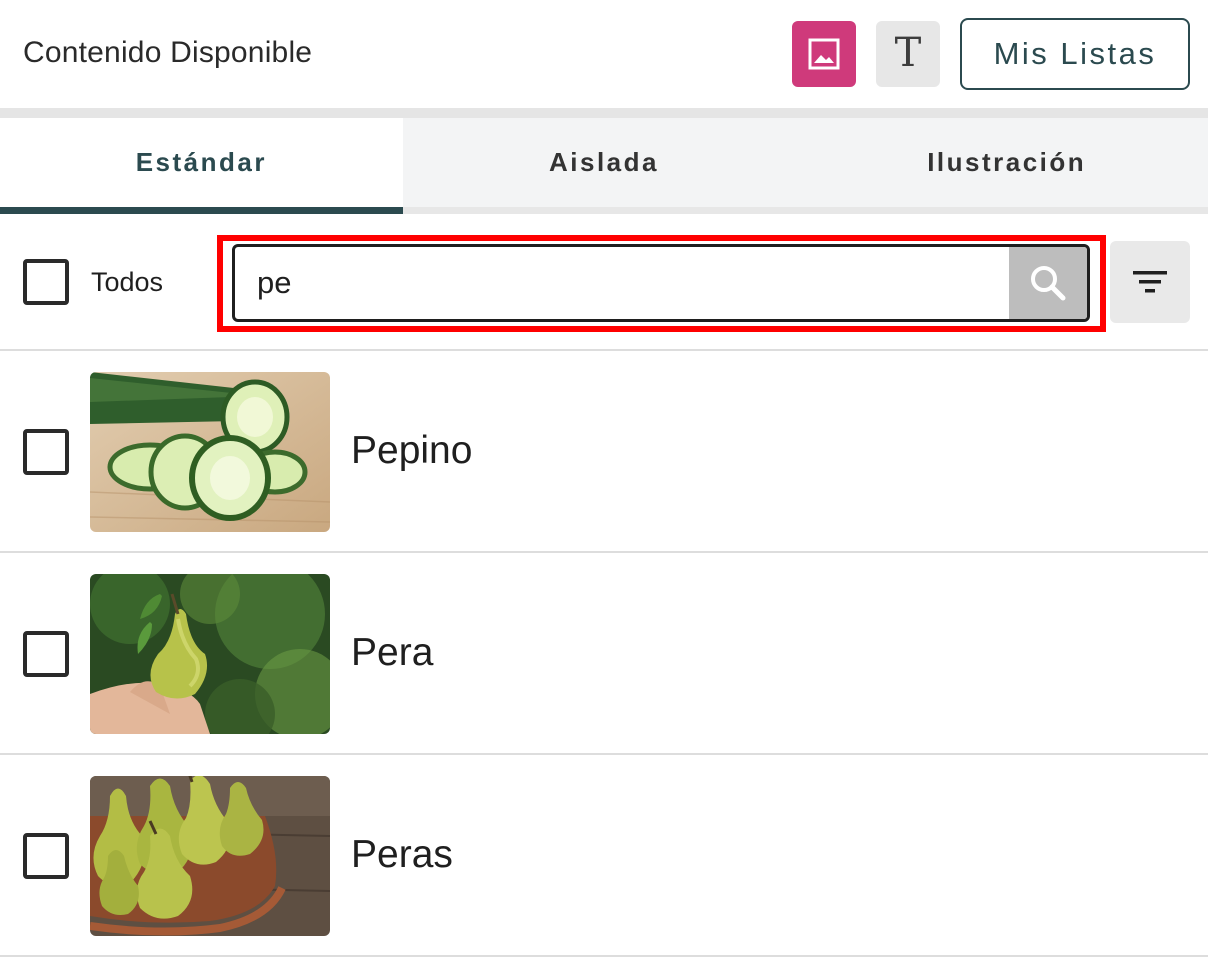 This screenshot has height=962, width=1208. I want to click on search-icon, so click(1048, 283).